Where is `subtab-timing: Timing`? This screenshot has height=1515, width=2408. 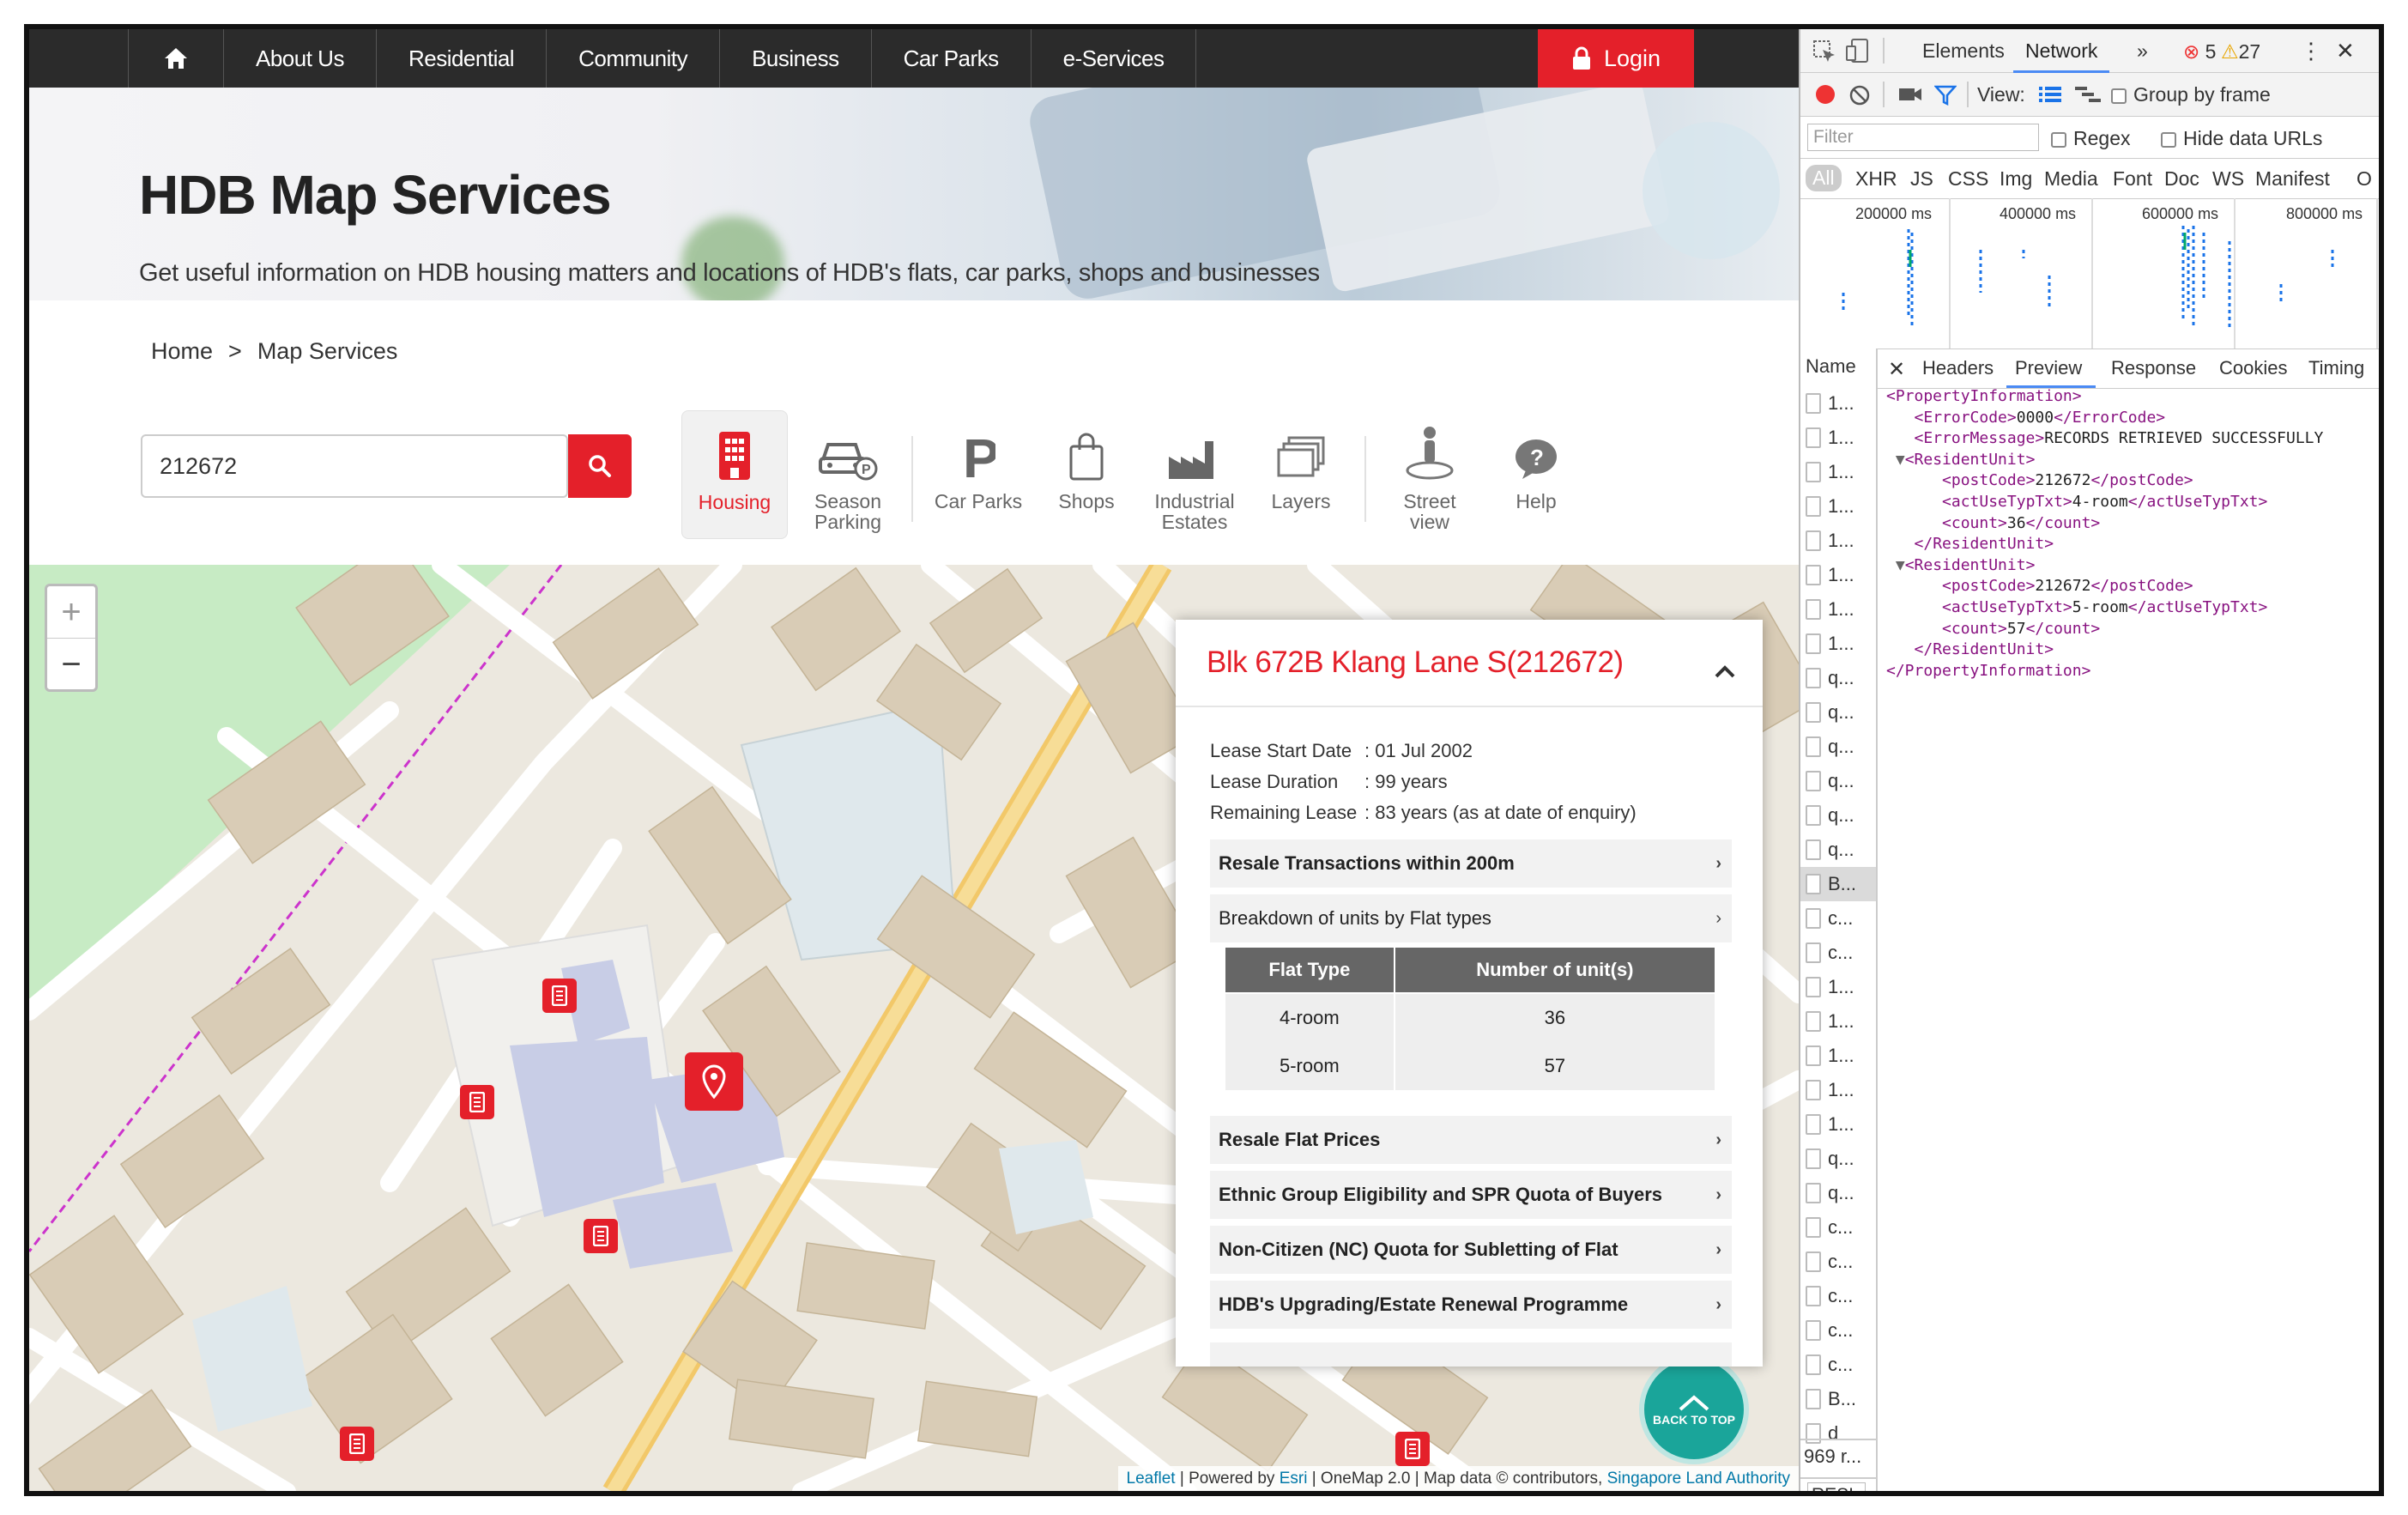 subtab-timing: Timing is located at coordinates (2336, 368).